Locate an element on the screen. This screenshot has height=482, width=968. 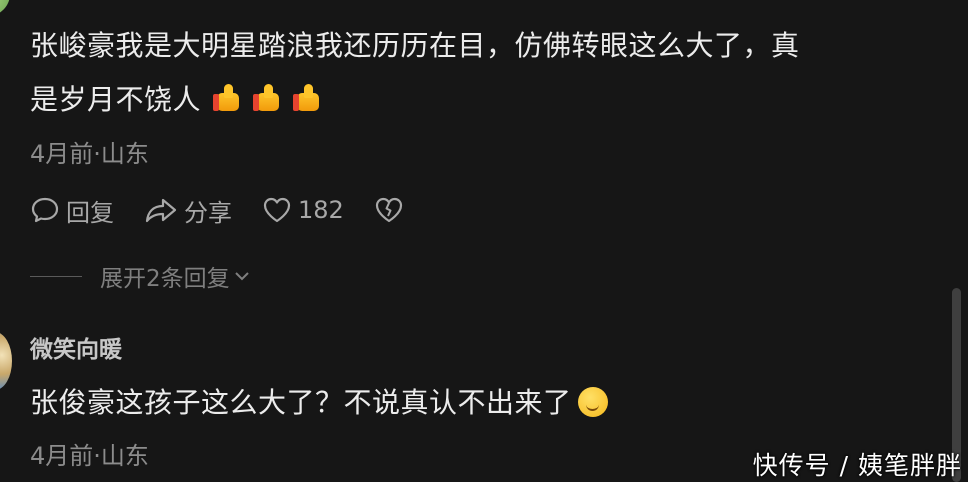
like-count: 182 is located at coordinates (321, 210).